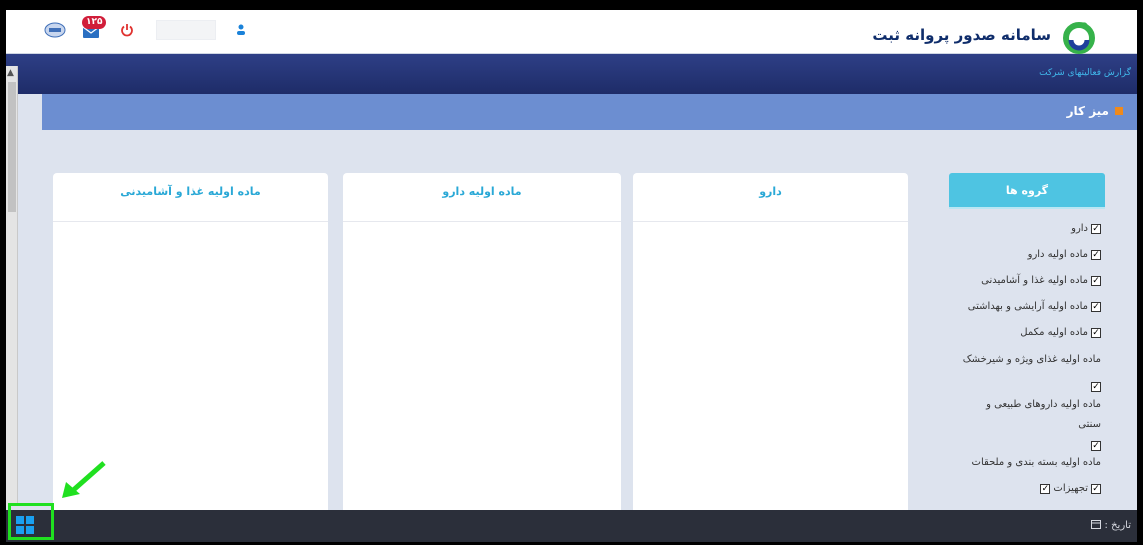  Describe the element at coordinates (1054, 332) in the screenshot. I see `group-label: ماده اولیه مکمل` at that location.